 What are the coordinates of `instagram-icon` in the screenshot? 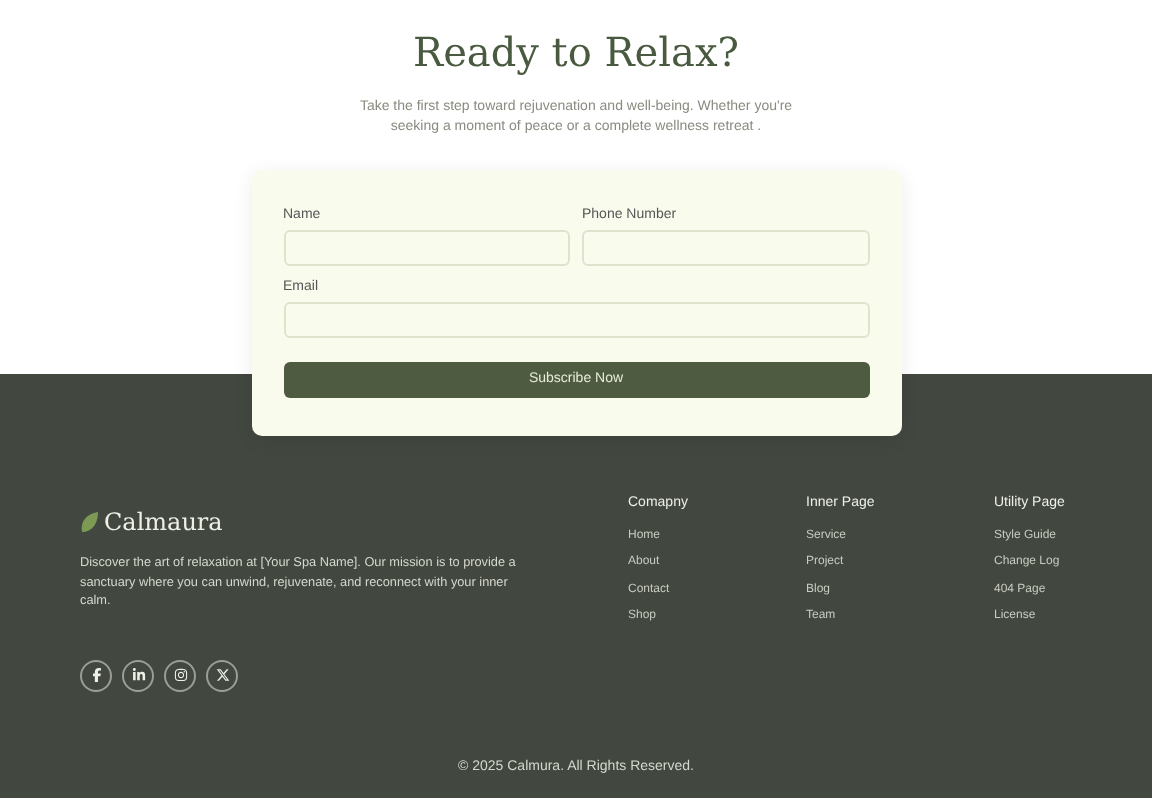 It's located at (180, 675).